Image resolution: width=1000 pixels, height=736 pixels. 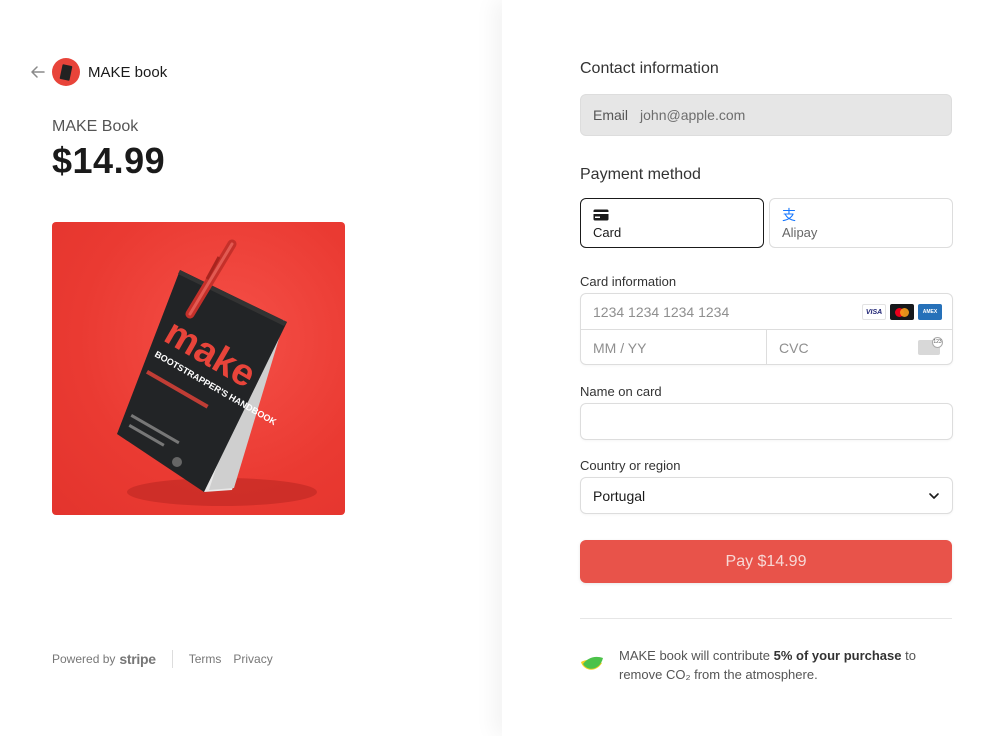 I want to click on pay-button: Pay $14.99, so click(x=766, y=561).